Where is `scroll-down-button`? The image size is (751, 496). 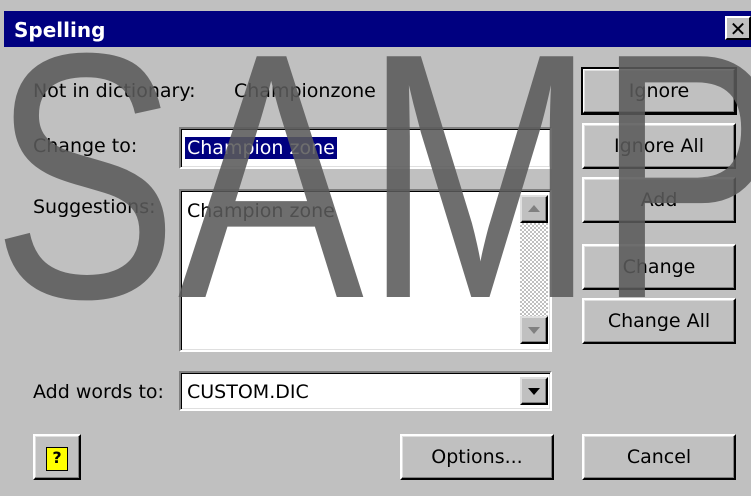 scroll-down-button is located at coordinates (534, 330).